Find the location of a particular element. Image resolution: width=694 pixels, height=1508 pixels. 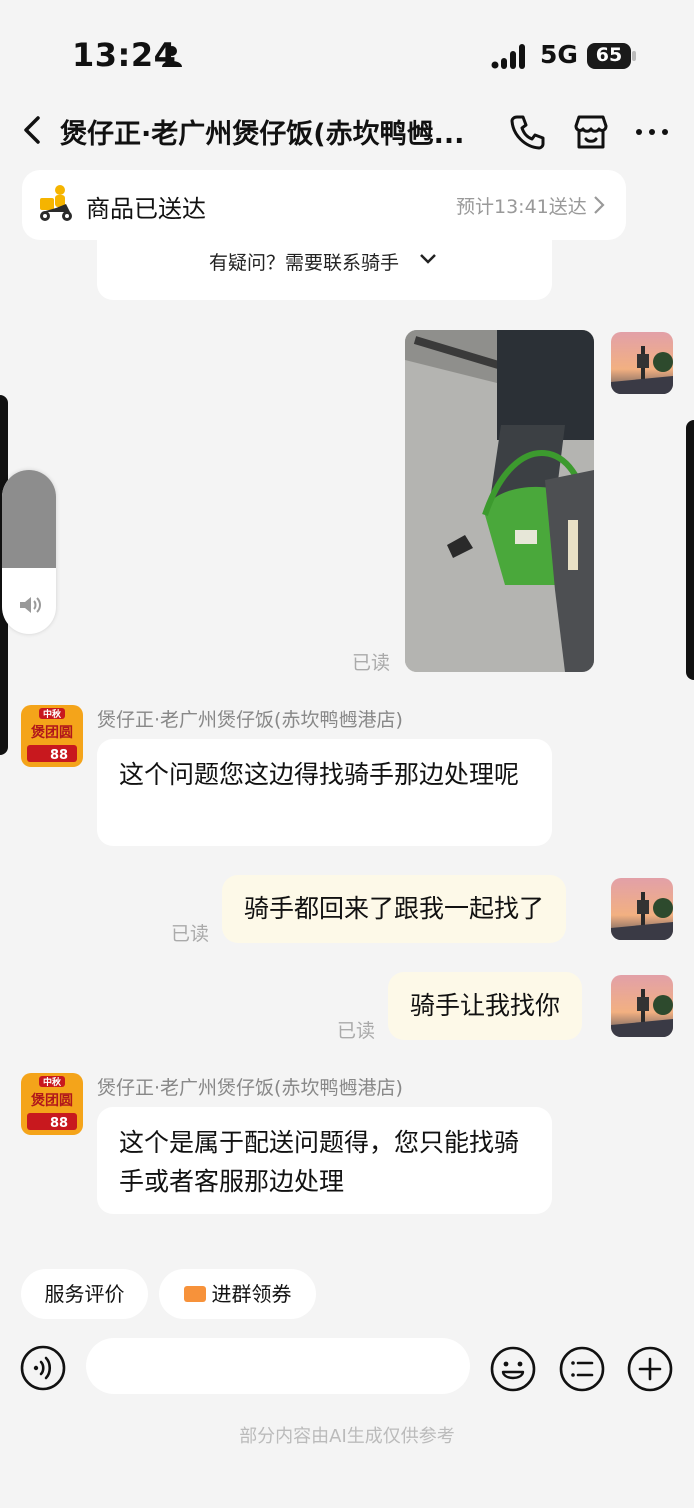

join-group-coupon-button: 进群领券 is located at coordinates (237, 1294).